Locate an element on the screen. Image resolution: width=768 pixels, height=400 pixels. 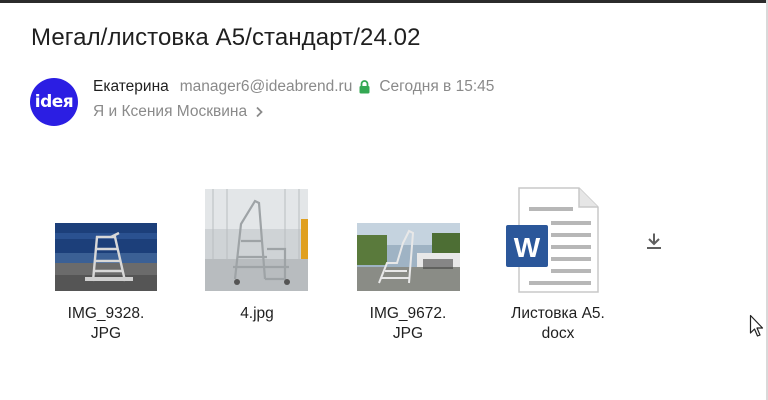
download-icon is located at coordinates (654, 243).